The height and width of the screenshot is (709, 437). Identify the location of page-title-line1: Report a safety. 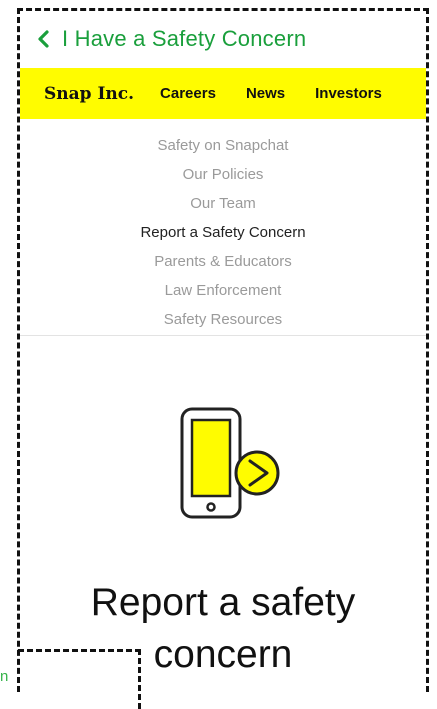
(223, 602).